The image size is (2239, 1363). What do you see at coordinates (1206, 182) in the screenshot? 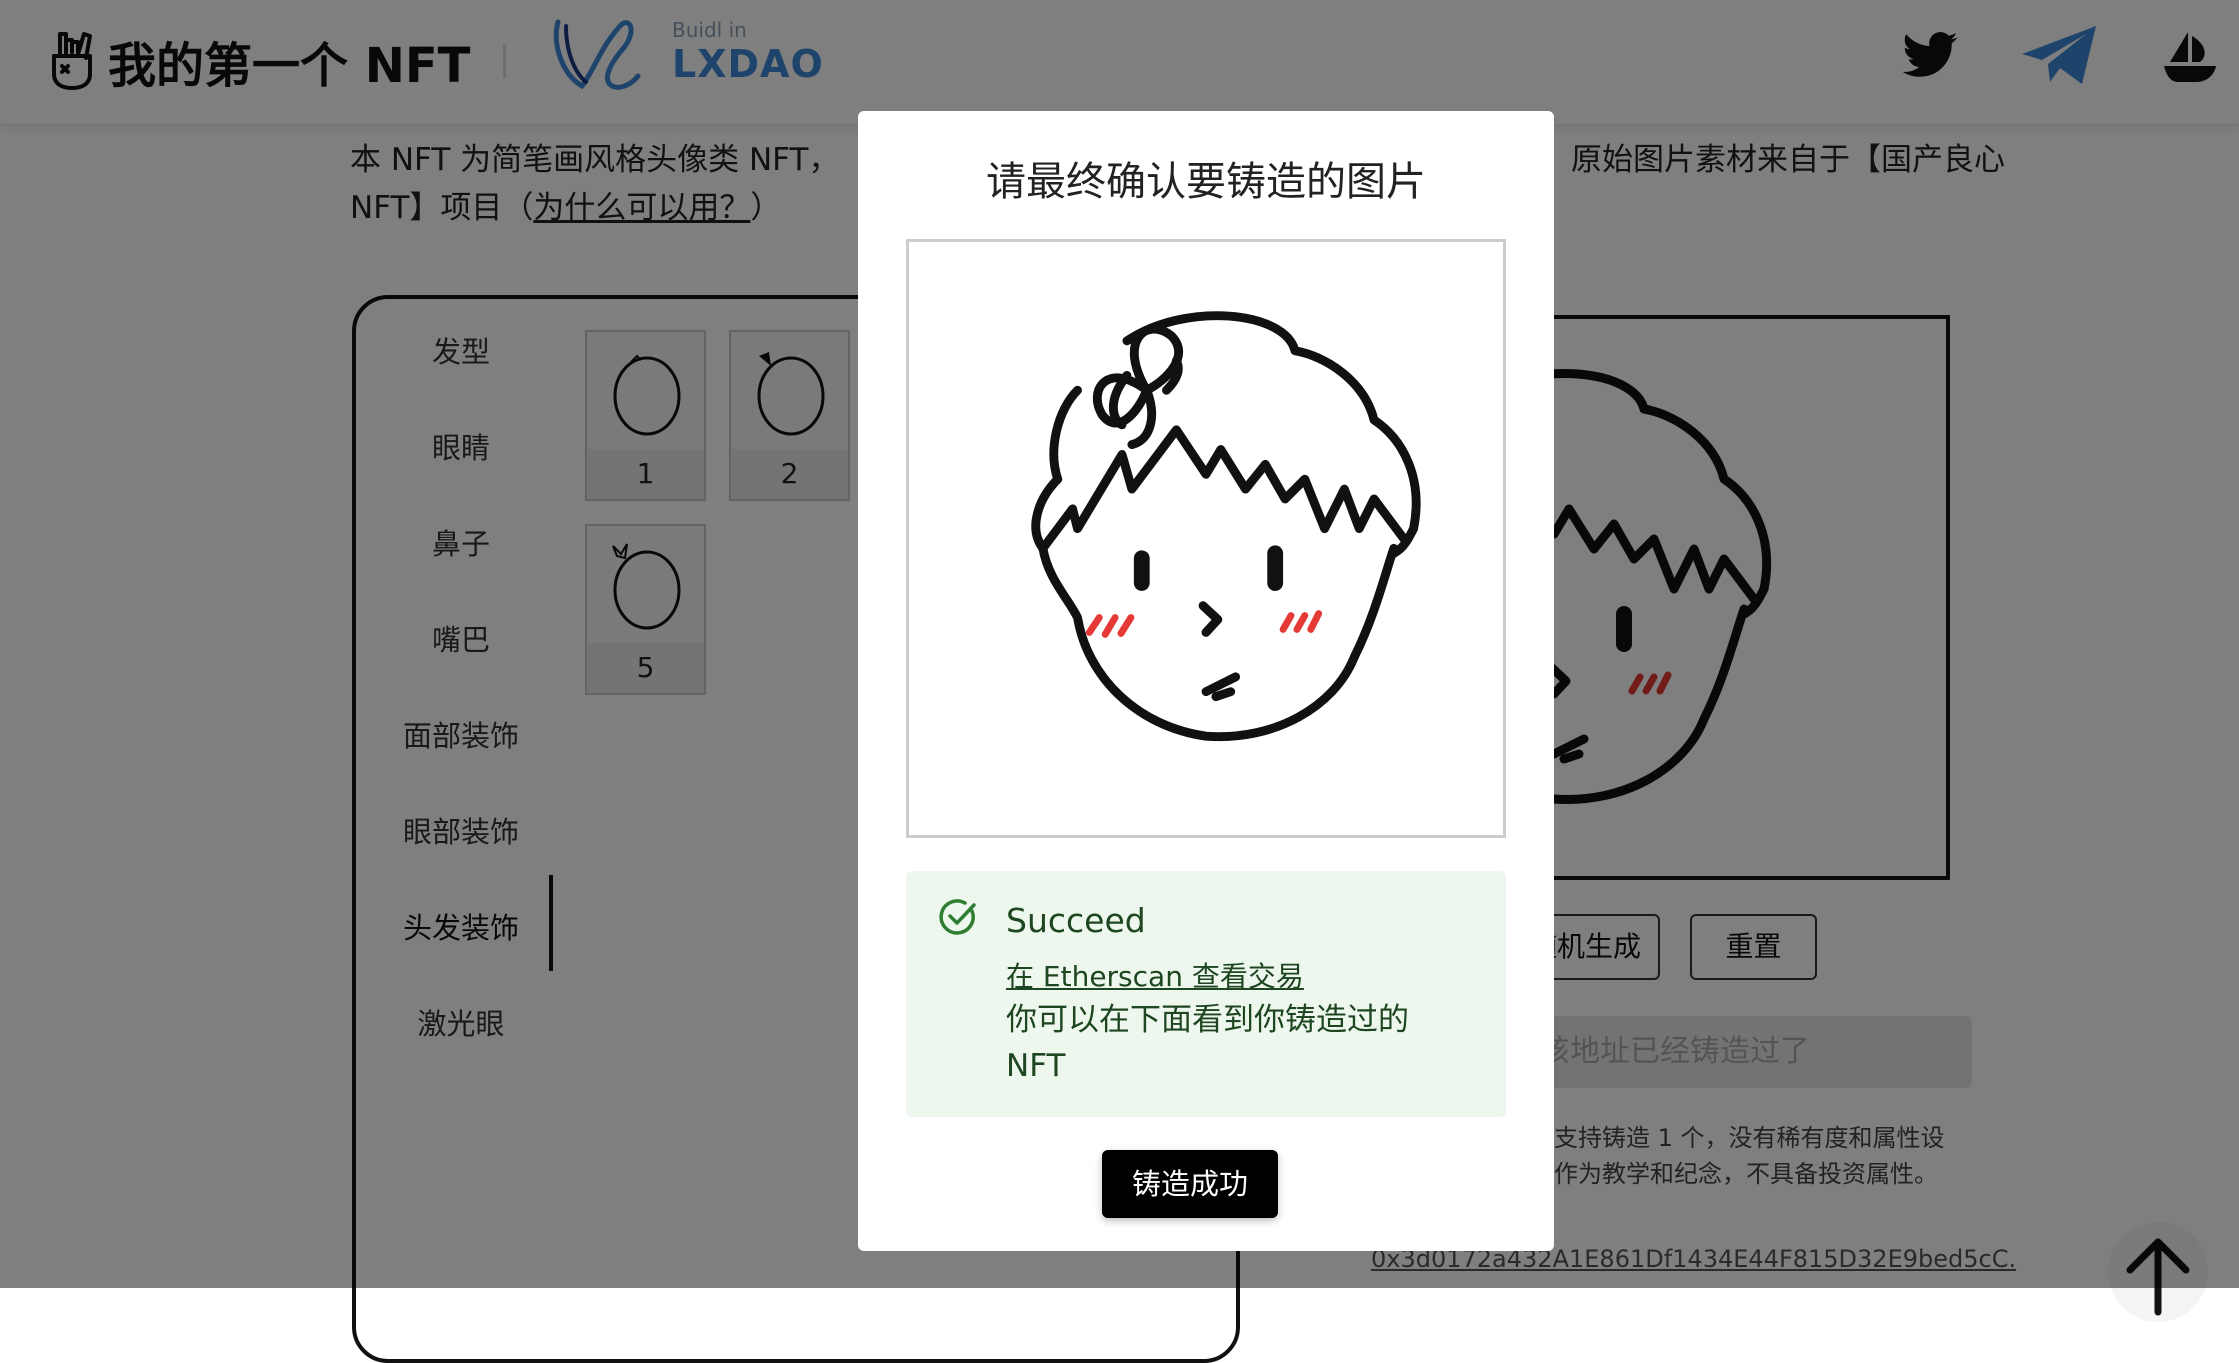
I see `dialog-title: 请最终确认要铸造的图片` at bounding box center [1206, 182].